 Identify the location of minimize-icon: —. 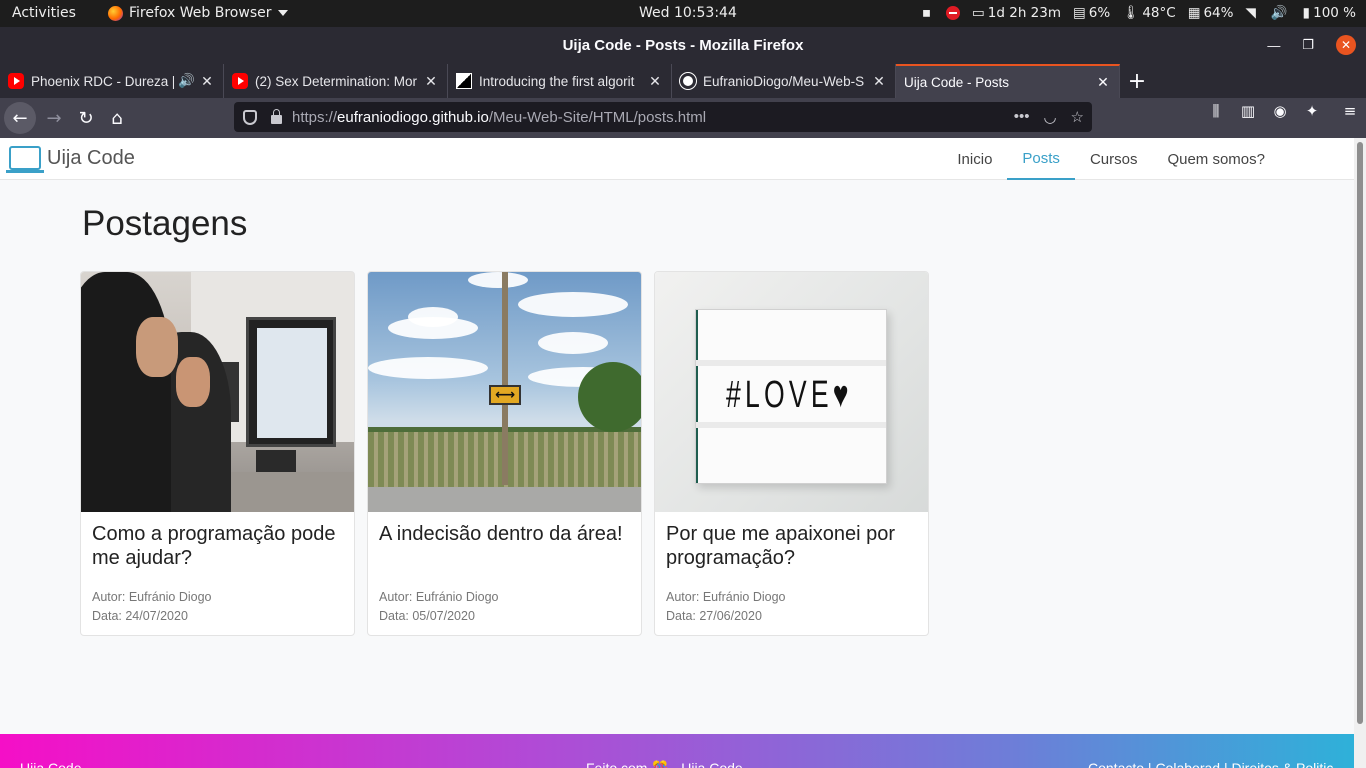
(1273, 45).